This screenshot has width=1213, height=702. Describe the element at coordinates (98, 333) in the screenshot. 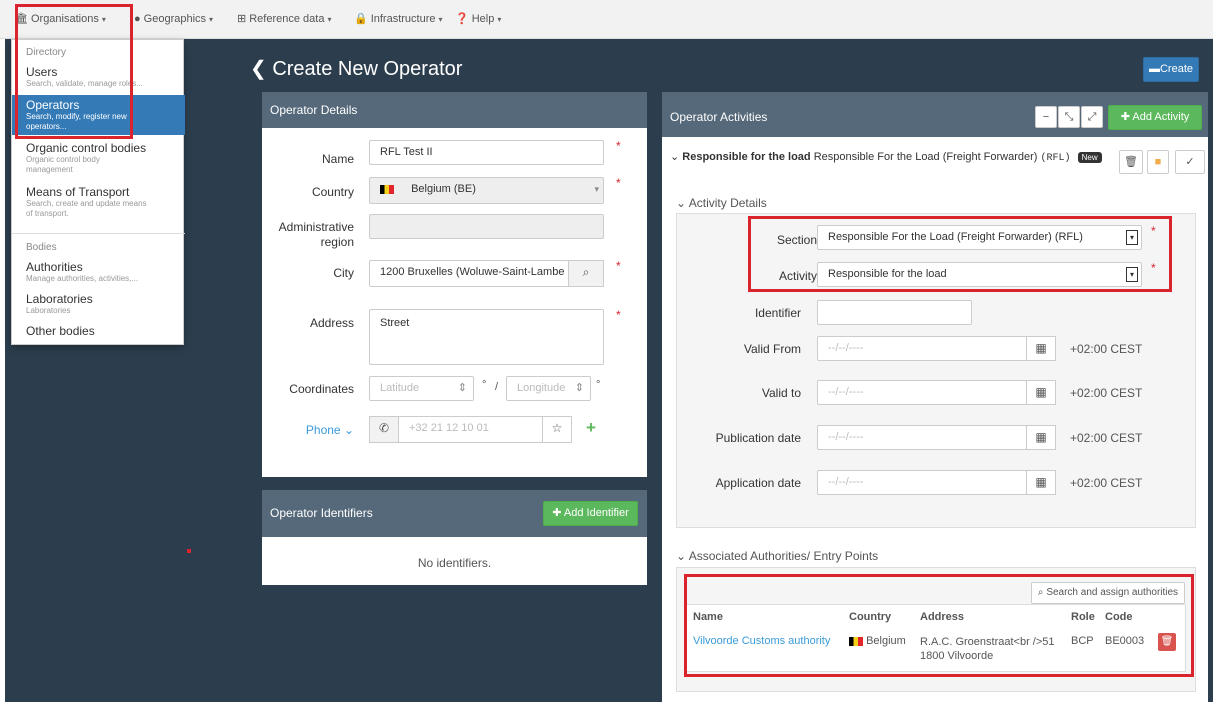

I see `menu-item-other-bodies: Other bodies` at that location.